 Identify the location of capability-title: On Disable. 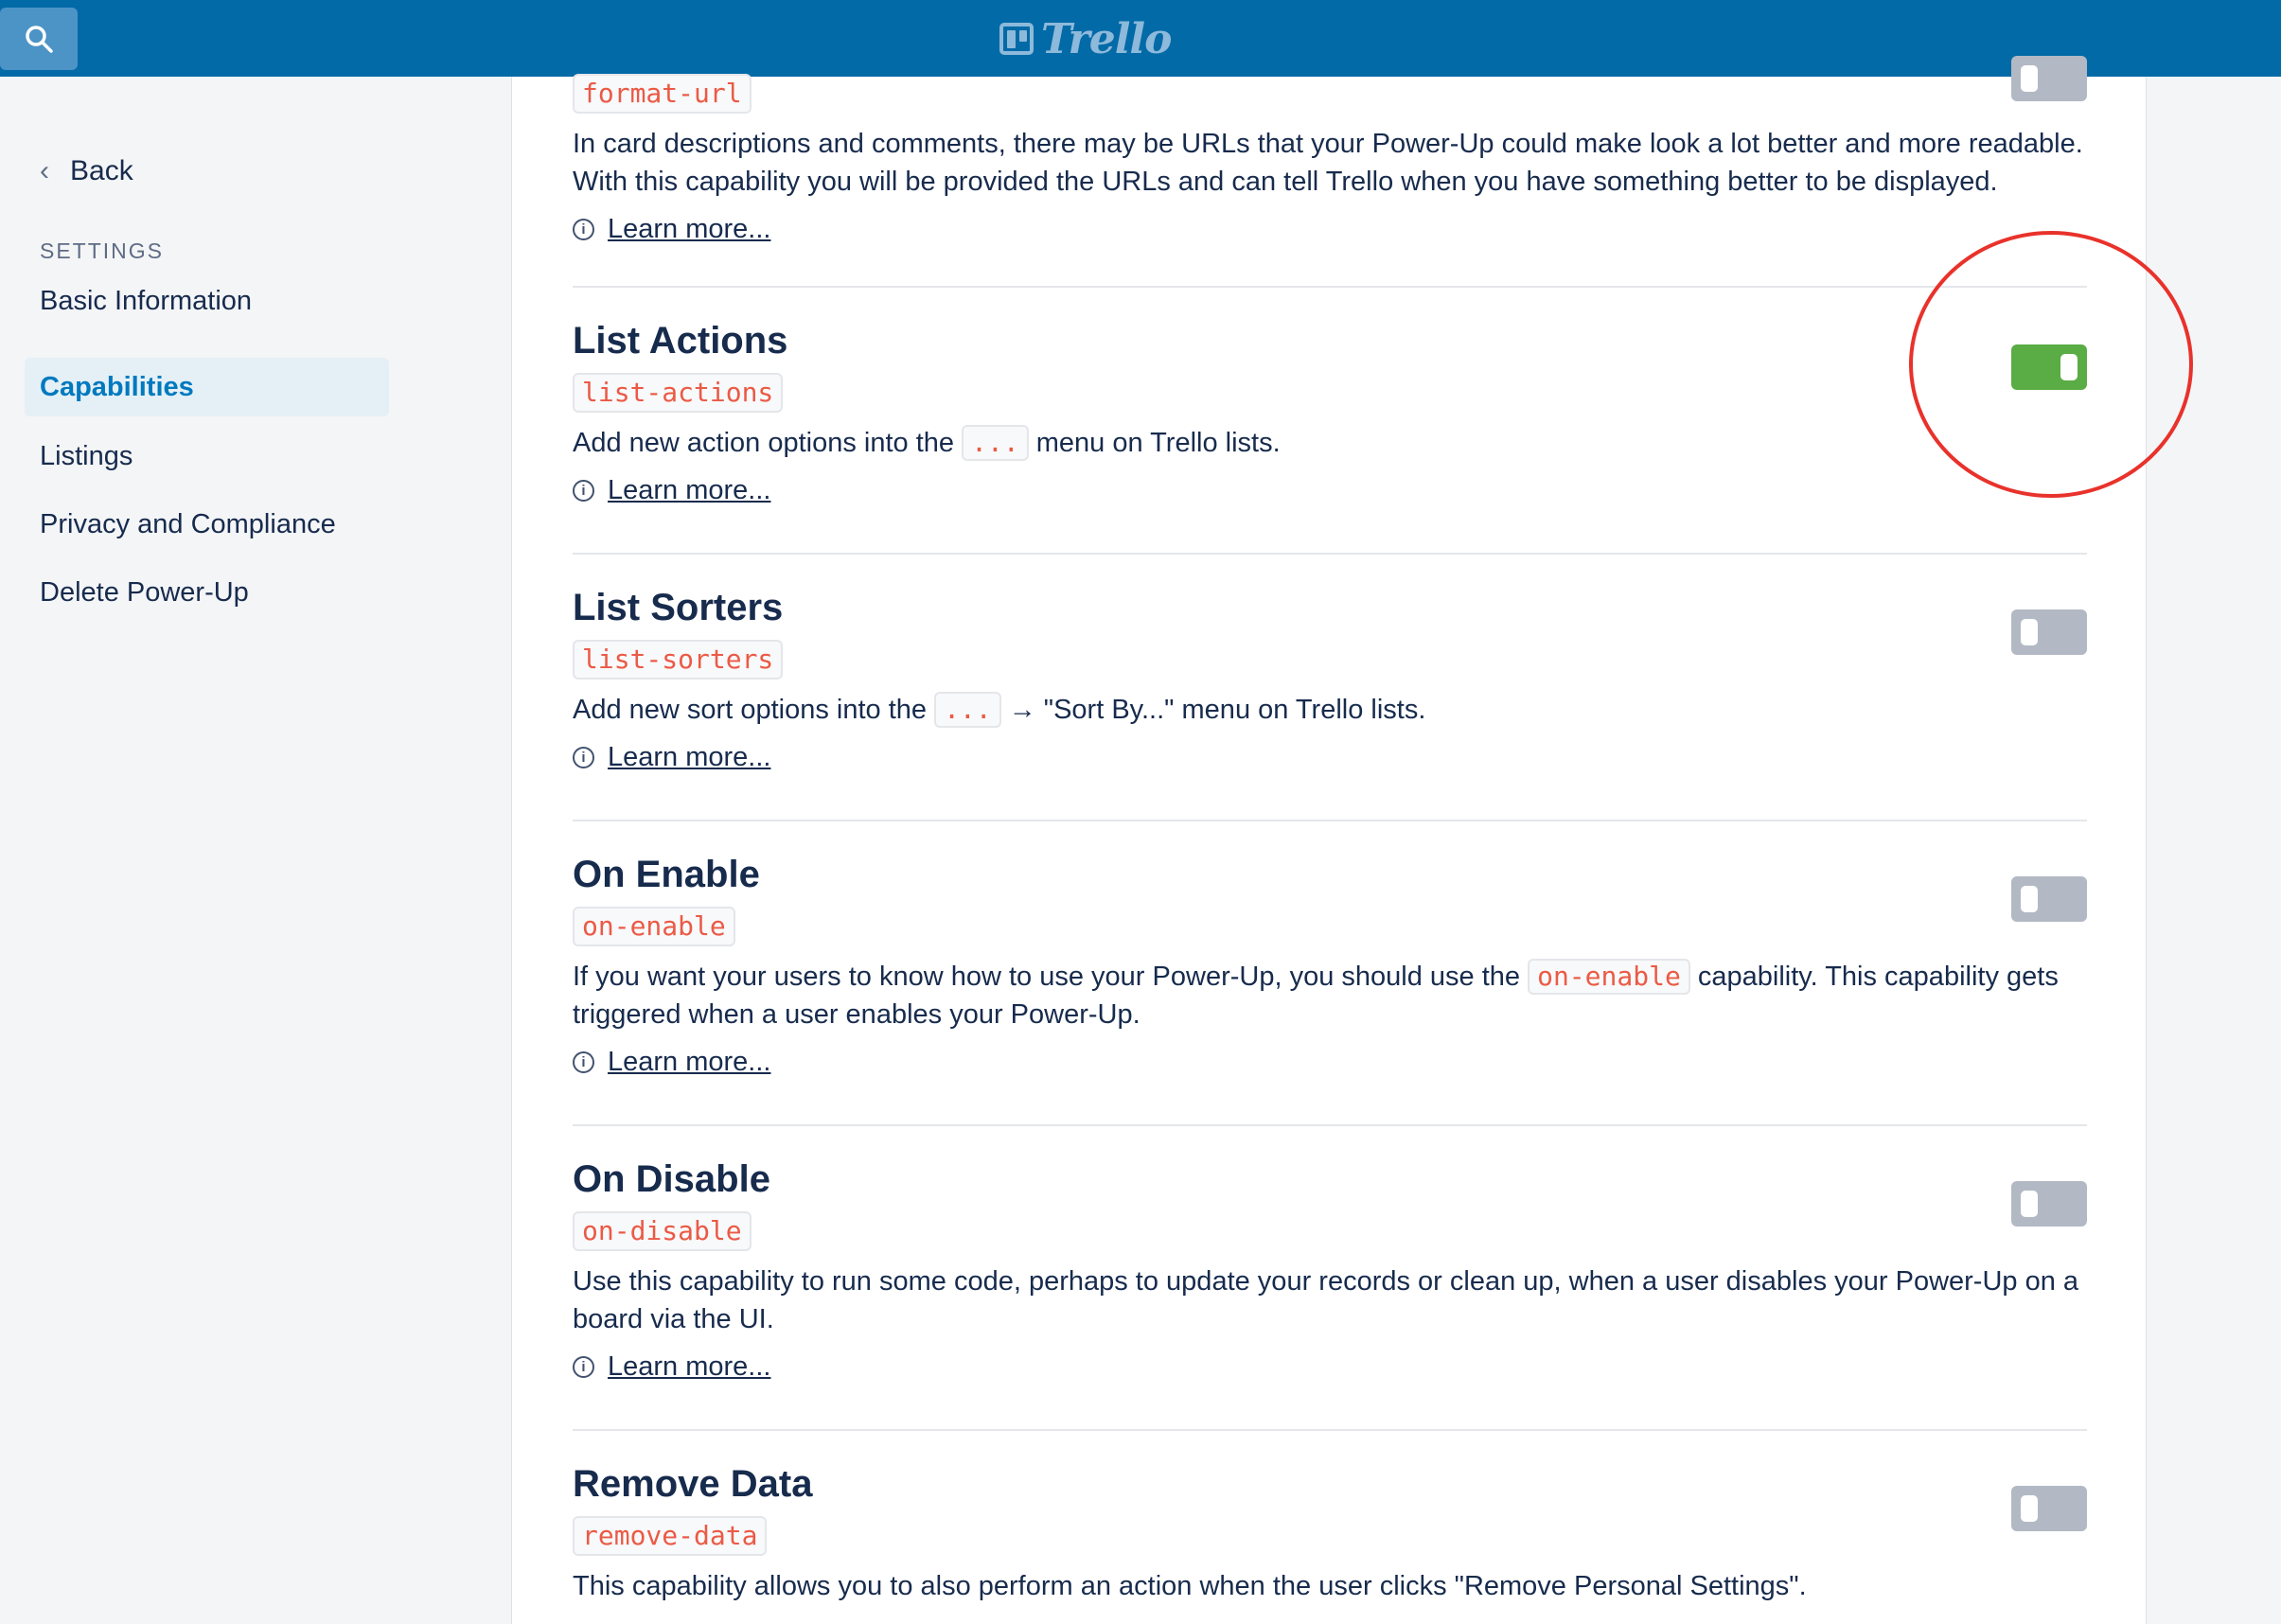
(671, 1179).